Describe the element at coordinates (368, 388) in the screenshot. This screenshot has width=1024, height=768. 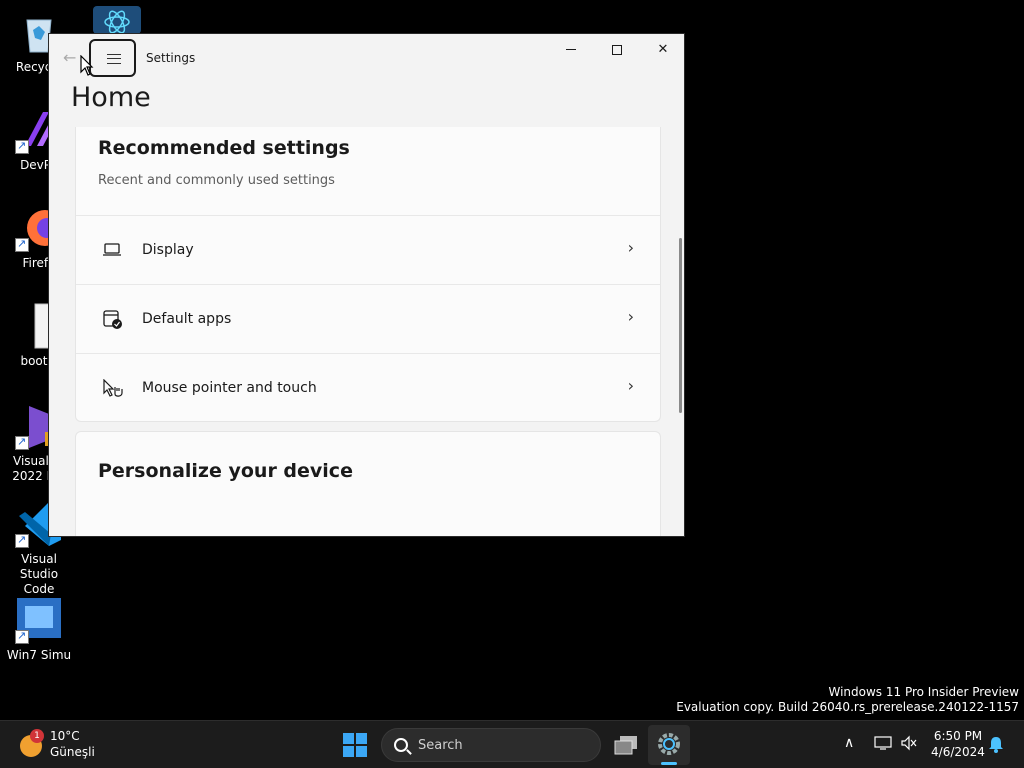
I see `settings-row-mouse-pointer: Mouse pointer and touch ›` at that location.